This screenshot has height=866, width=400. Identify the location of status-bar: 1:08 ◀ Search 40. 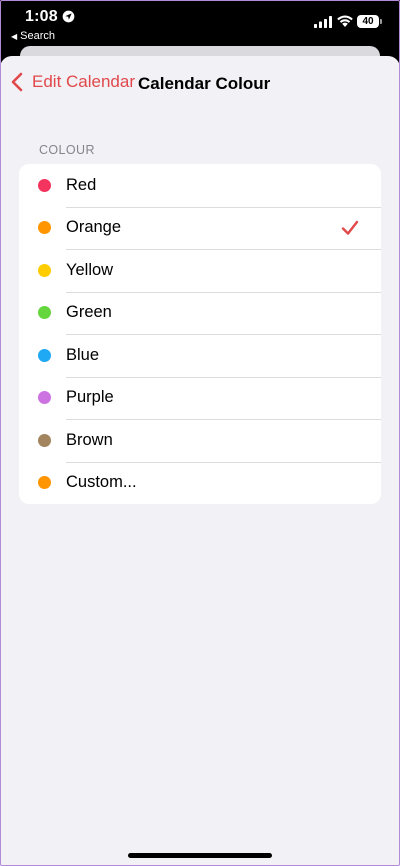
(200, 23).